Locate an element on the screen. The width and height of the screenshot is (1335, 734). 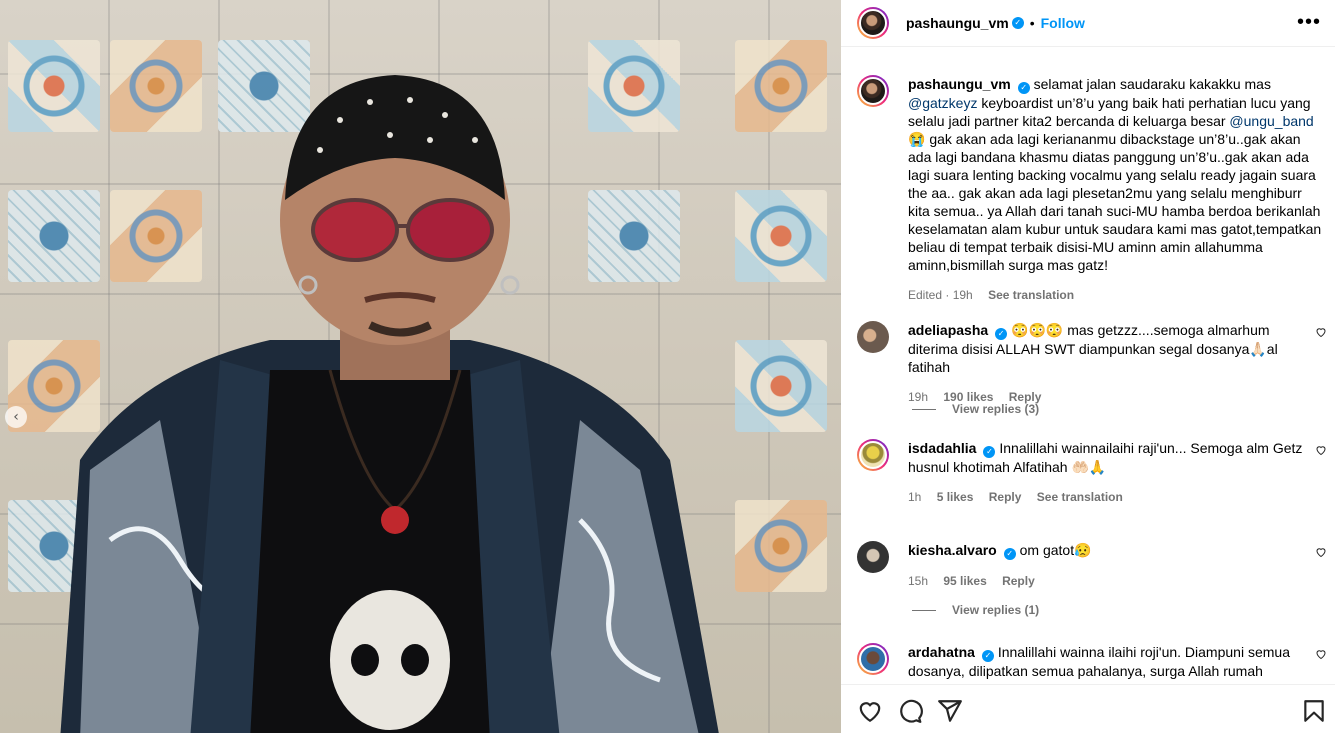
comment-time: 19h is located at coordinates (918, 397).